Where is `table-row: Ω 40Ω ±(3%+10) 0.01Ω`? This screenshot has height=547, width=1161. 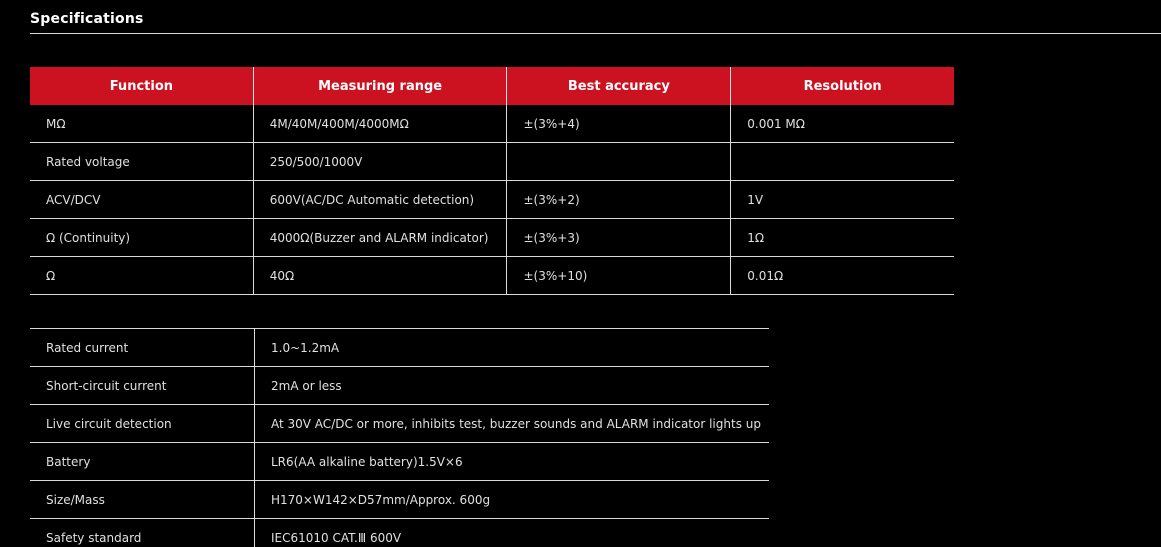
table-row: Ω 40Ω ±(3%+10) 0.01Ω is located at coordinates (492, 275).